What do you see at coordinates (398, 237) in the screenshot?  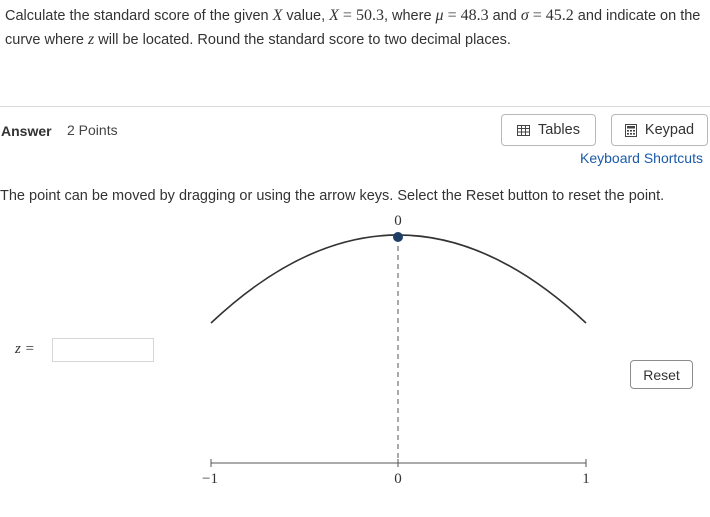 I see `draggable-point` at bounding box center [398, 237].